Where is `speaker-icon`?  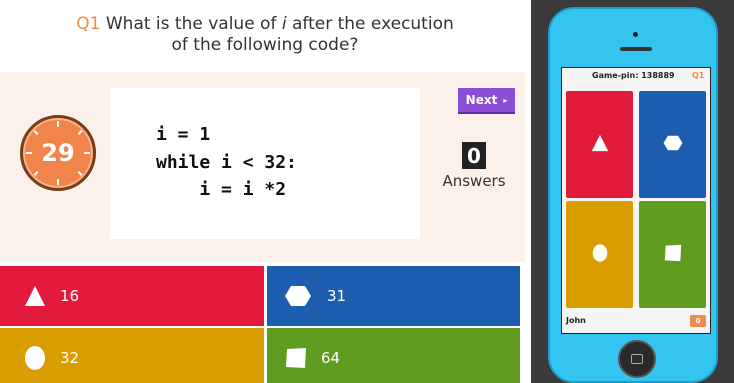
speaker-icon is located at coordinates (636, 49).